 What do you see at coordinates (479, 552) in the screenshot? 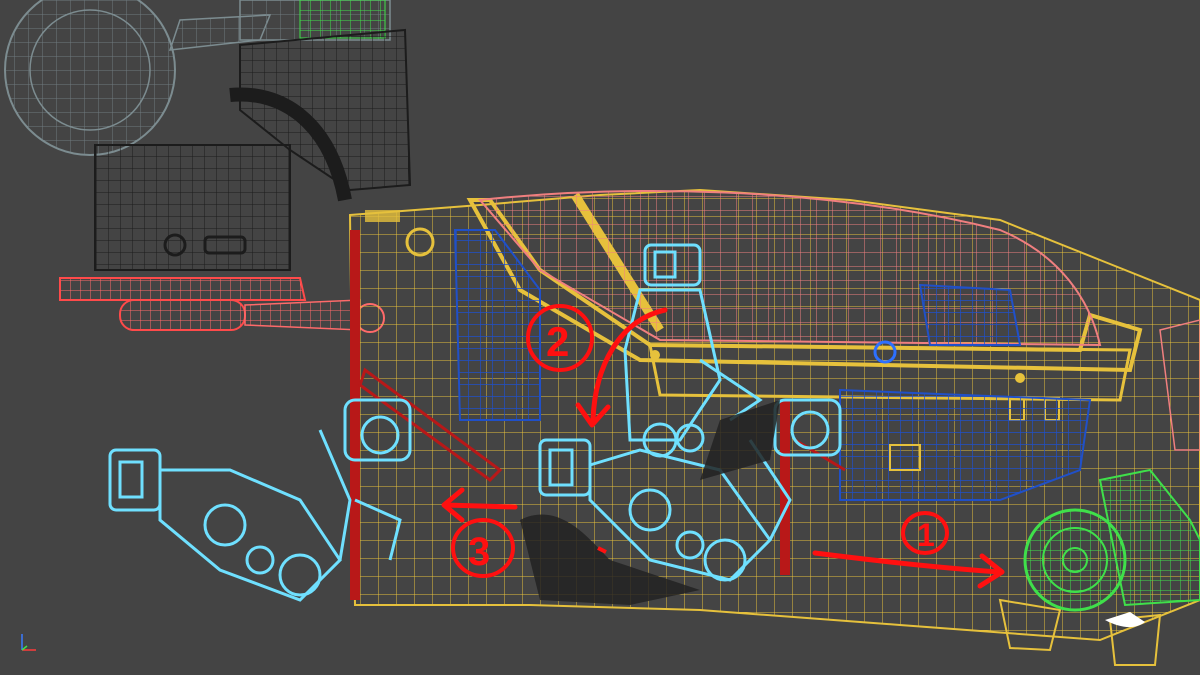
I see `annotation-label-3: 3` at bounding box center [479, 552].